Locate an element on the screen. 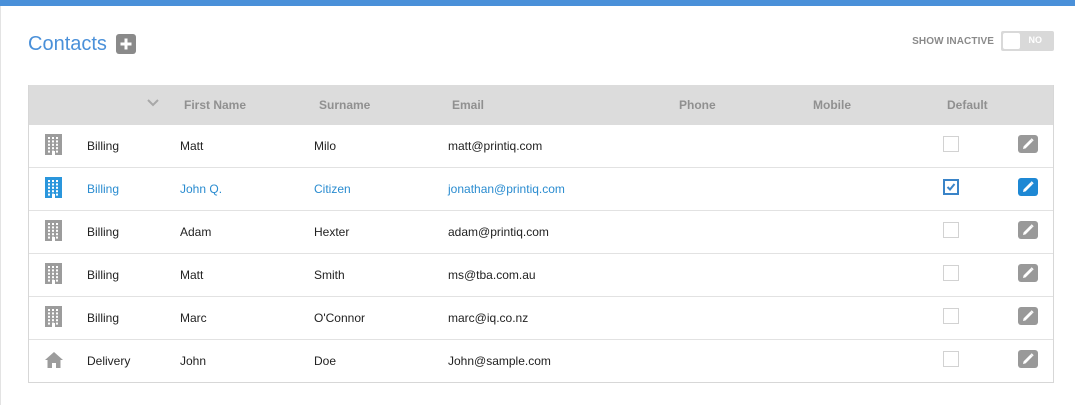 The height and width of the screenshot is (405, 1075). top-accent-bar is located at coordinates (537, 3).